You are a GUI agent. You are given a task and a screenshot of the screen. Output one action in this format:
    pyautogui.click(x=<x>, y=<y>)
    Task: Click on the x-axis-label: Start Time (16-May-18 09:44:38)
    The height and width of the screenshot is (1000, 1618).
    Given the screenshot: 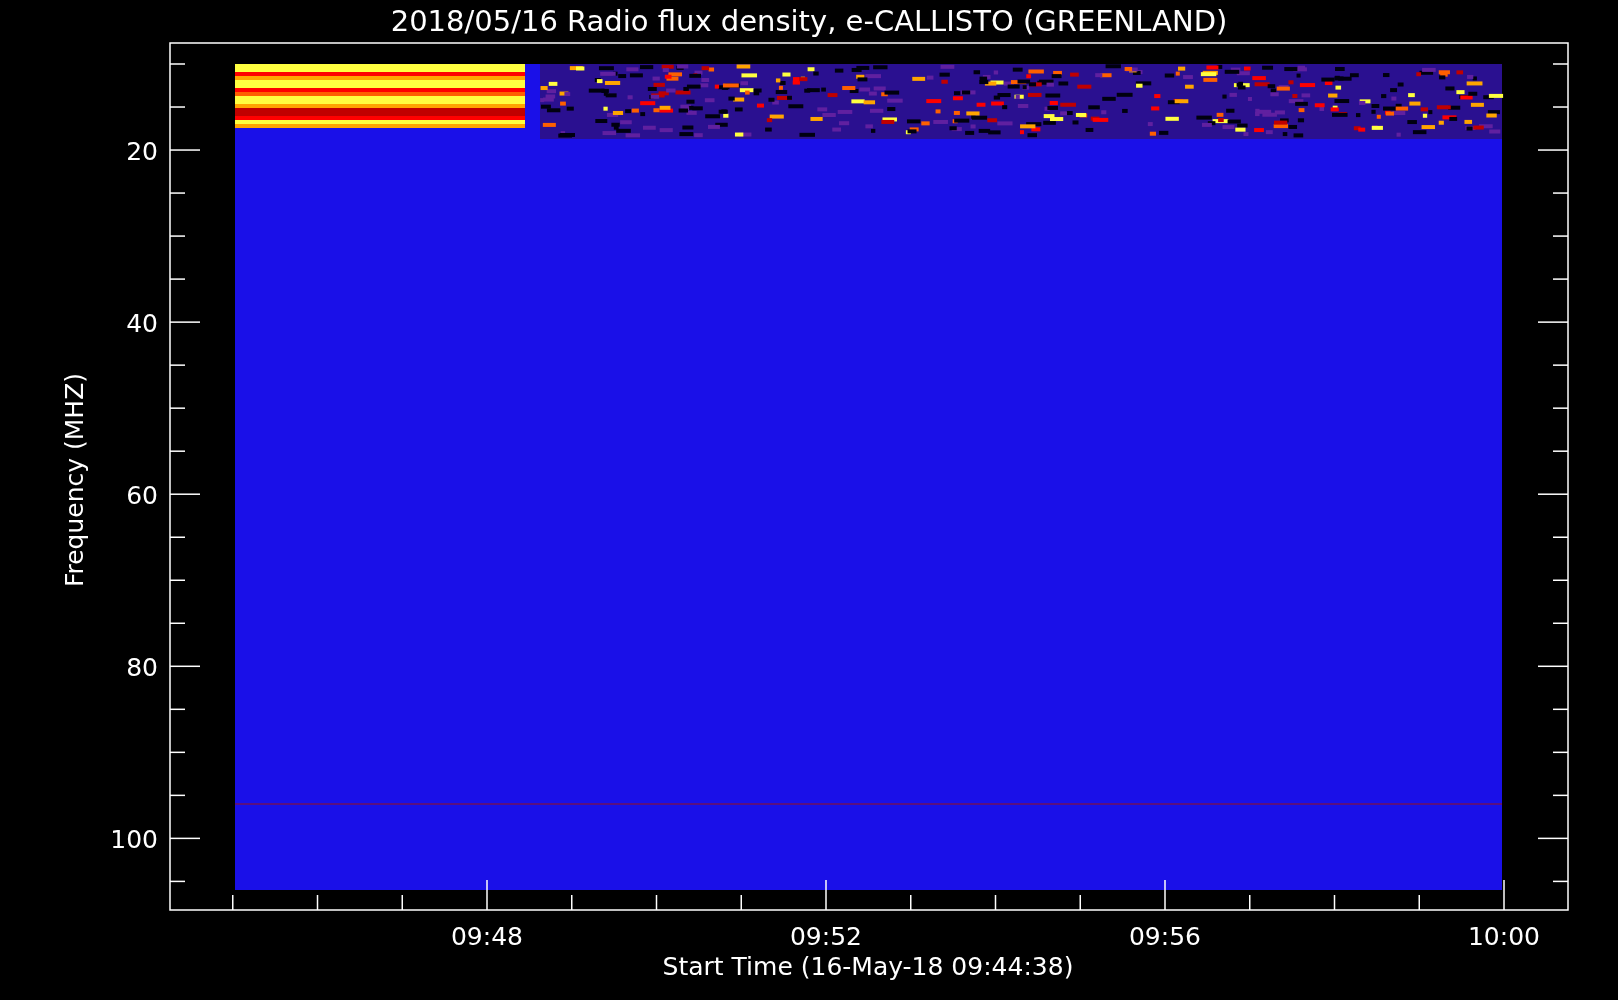 What is the action you would take?
    pyautogui.click(x=868, y=966)
    